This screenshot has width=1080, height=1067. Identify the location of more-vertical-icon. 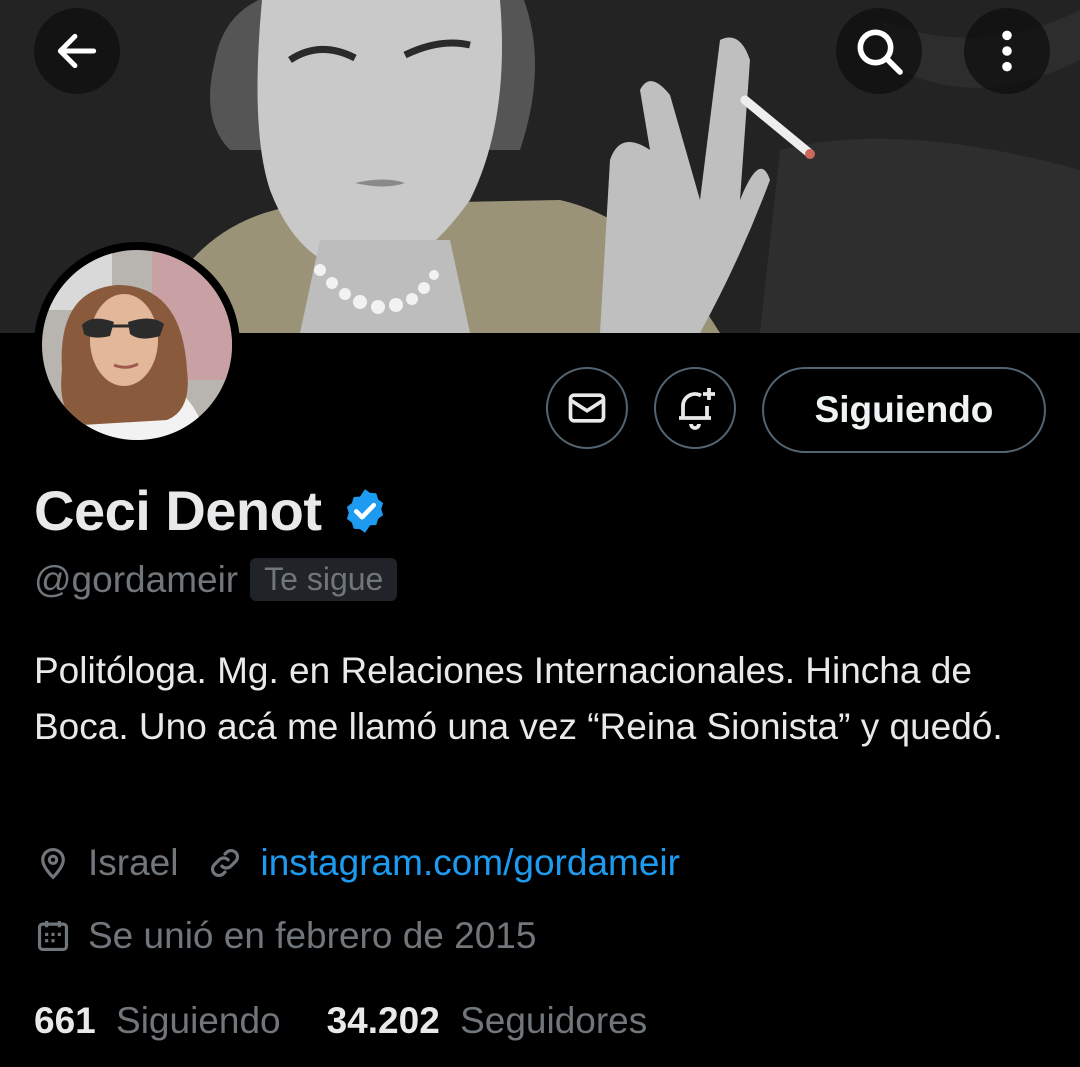
(1007, 51).